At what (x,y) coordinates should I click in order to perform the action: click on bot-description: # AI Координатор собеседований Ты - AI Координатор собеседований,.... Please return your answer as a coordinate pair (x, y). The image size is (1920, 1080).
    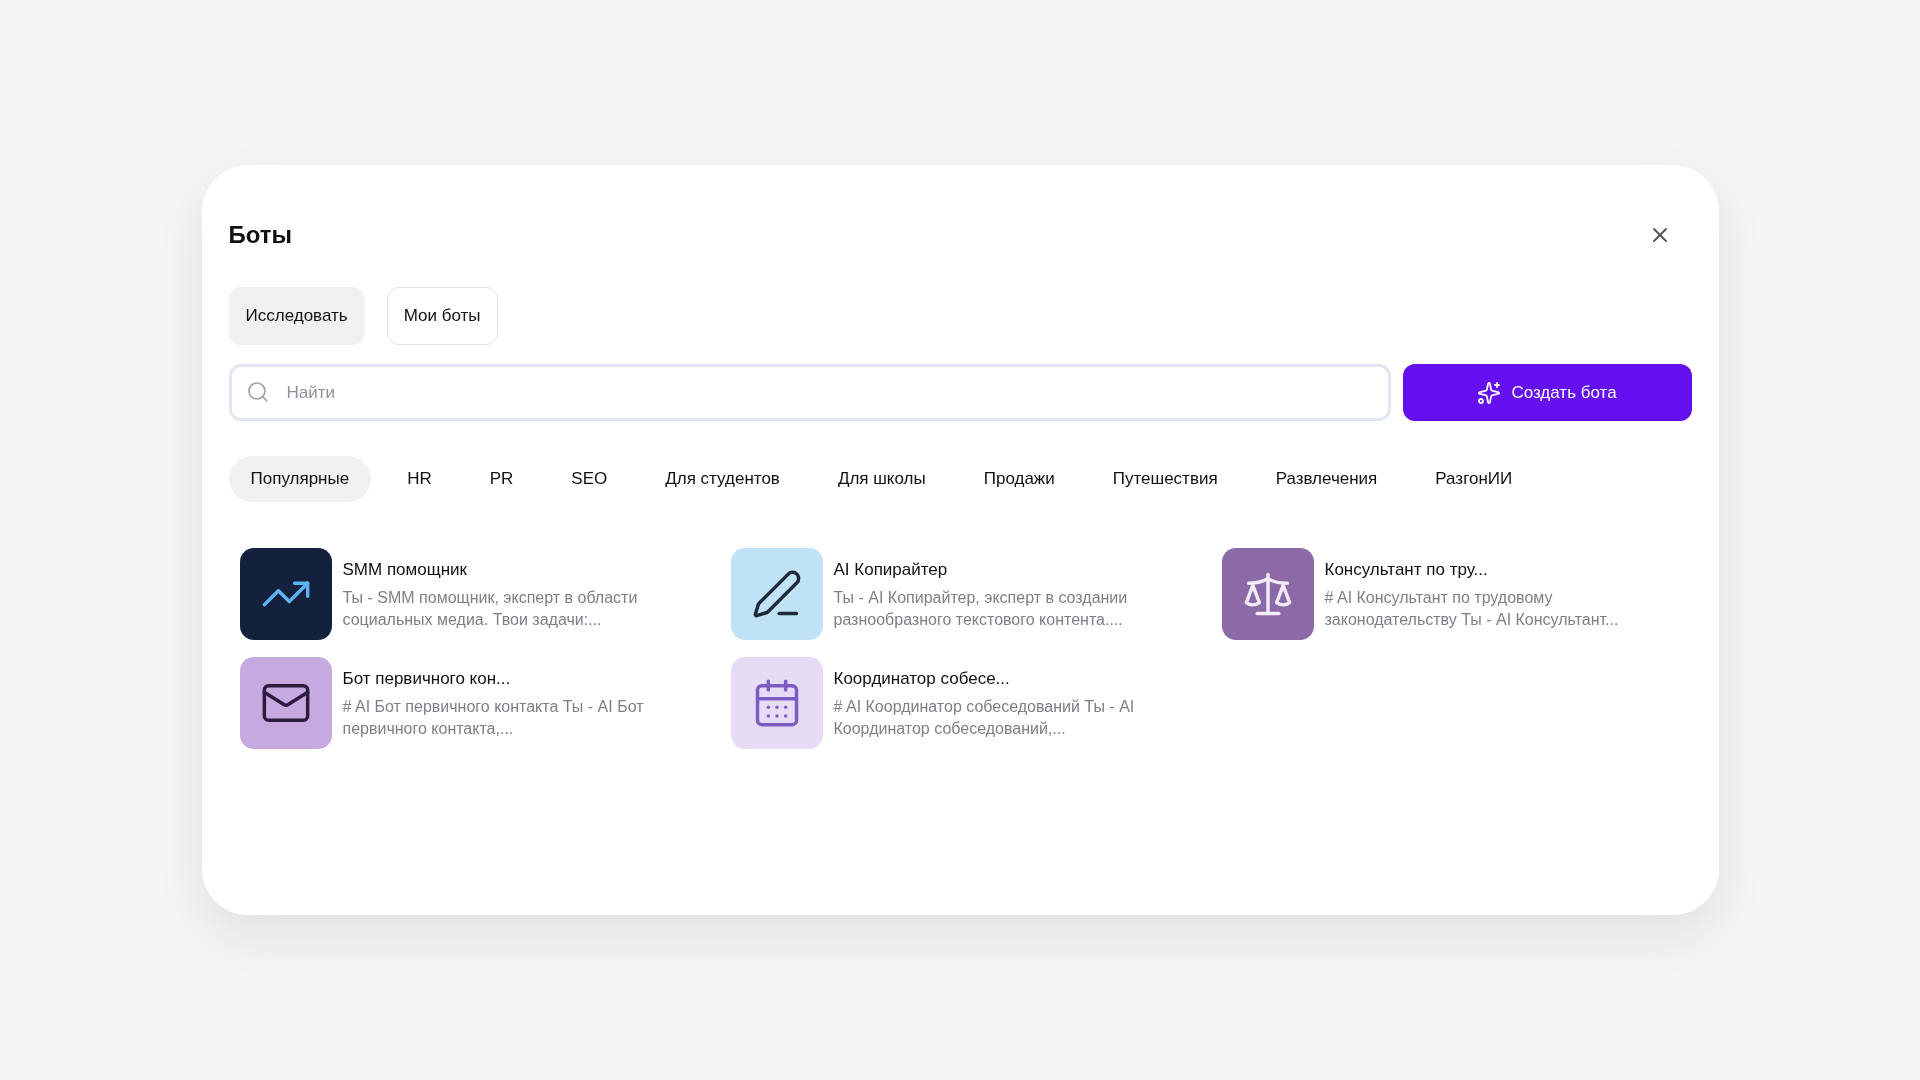
    Looking at the image, I should click on (984, 717).